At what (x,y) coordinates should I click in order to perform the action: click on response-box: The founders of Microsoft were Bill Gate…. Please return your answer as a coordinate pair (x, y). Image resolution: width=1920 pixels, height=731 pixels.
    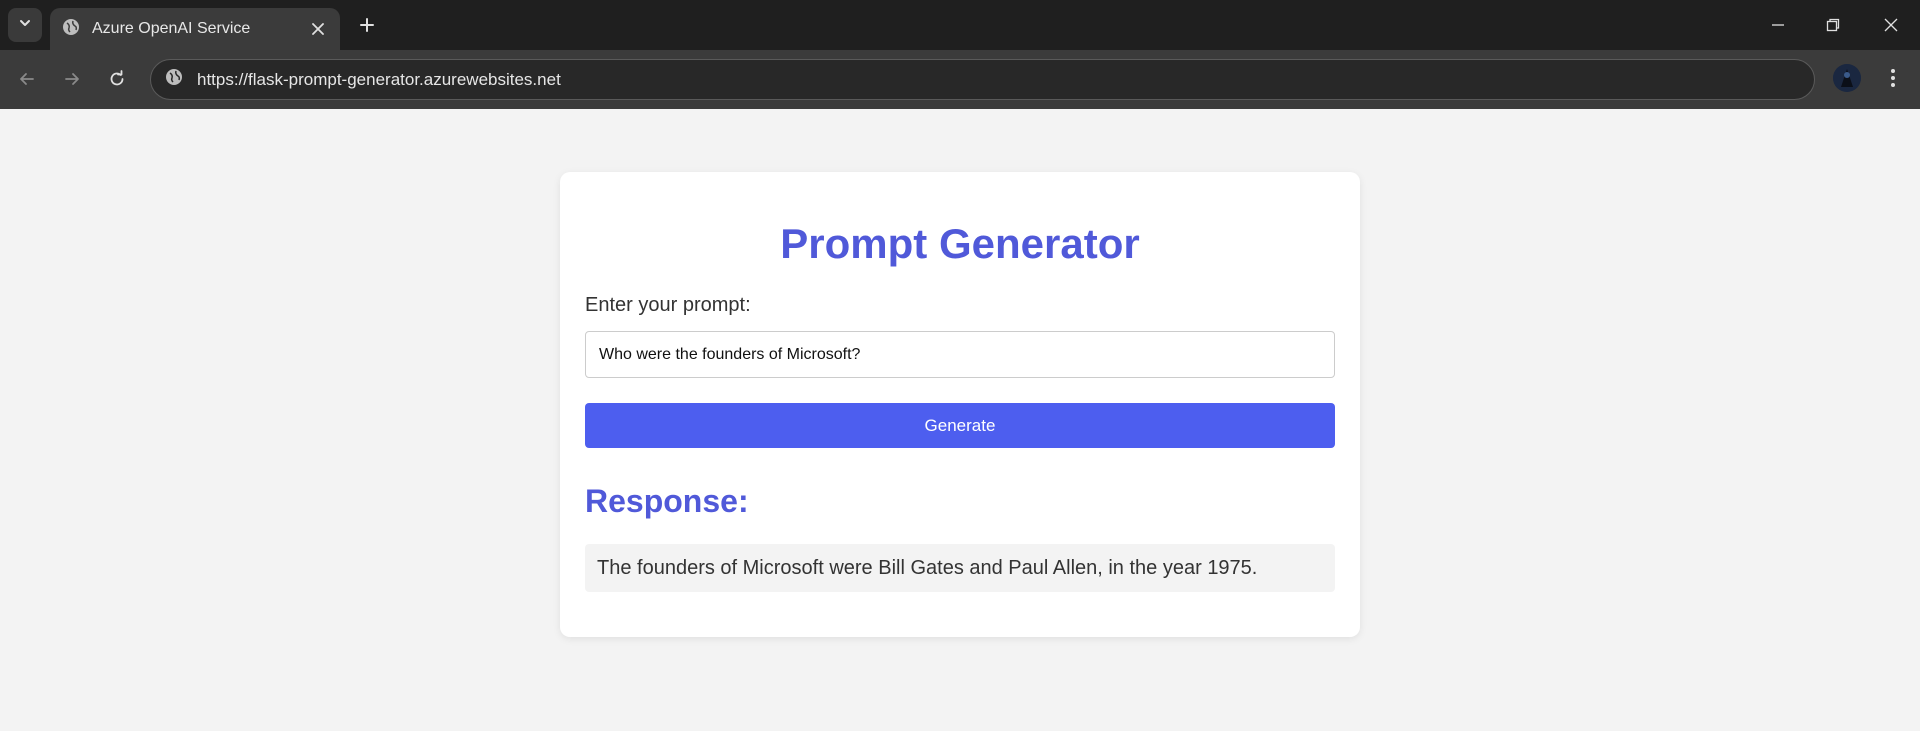
    Looking at the image, I should click on (960, 568).